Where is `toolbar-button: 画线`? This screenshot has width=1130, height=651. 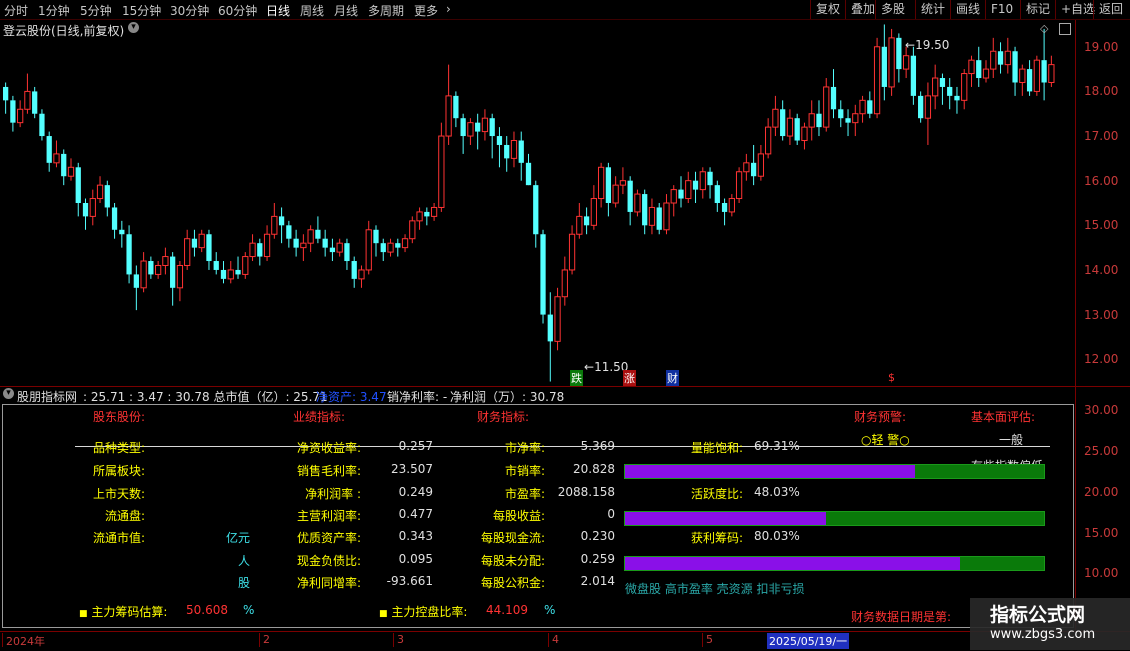 toolbar-button: 画线 is located at coordinates (965, 9).